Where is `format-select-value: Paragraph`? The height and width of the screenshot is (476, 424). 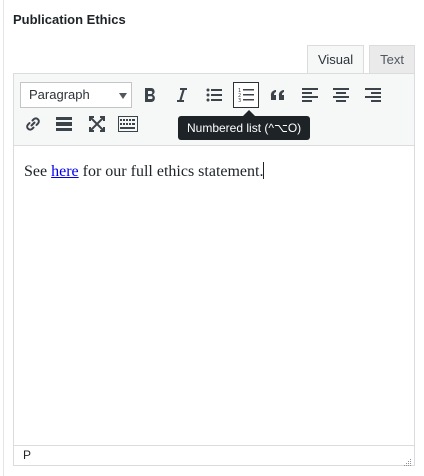 format-select-value: Paragraph is located at coordinates (59, 94).